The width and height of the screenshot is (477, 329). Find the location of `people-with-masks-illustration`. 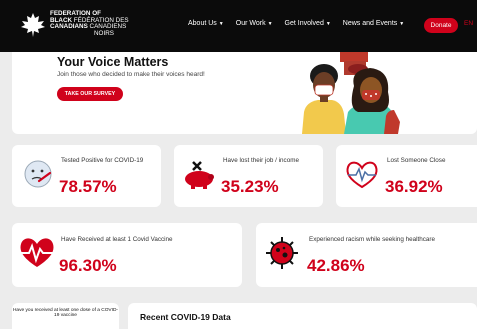

people-with-masks-illustration is located at coordinates (351, 93).